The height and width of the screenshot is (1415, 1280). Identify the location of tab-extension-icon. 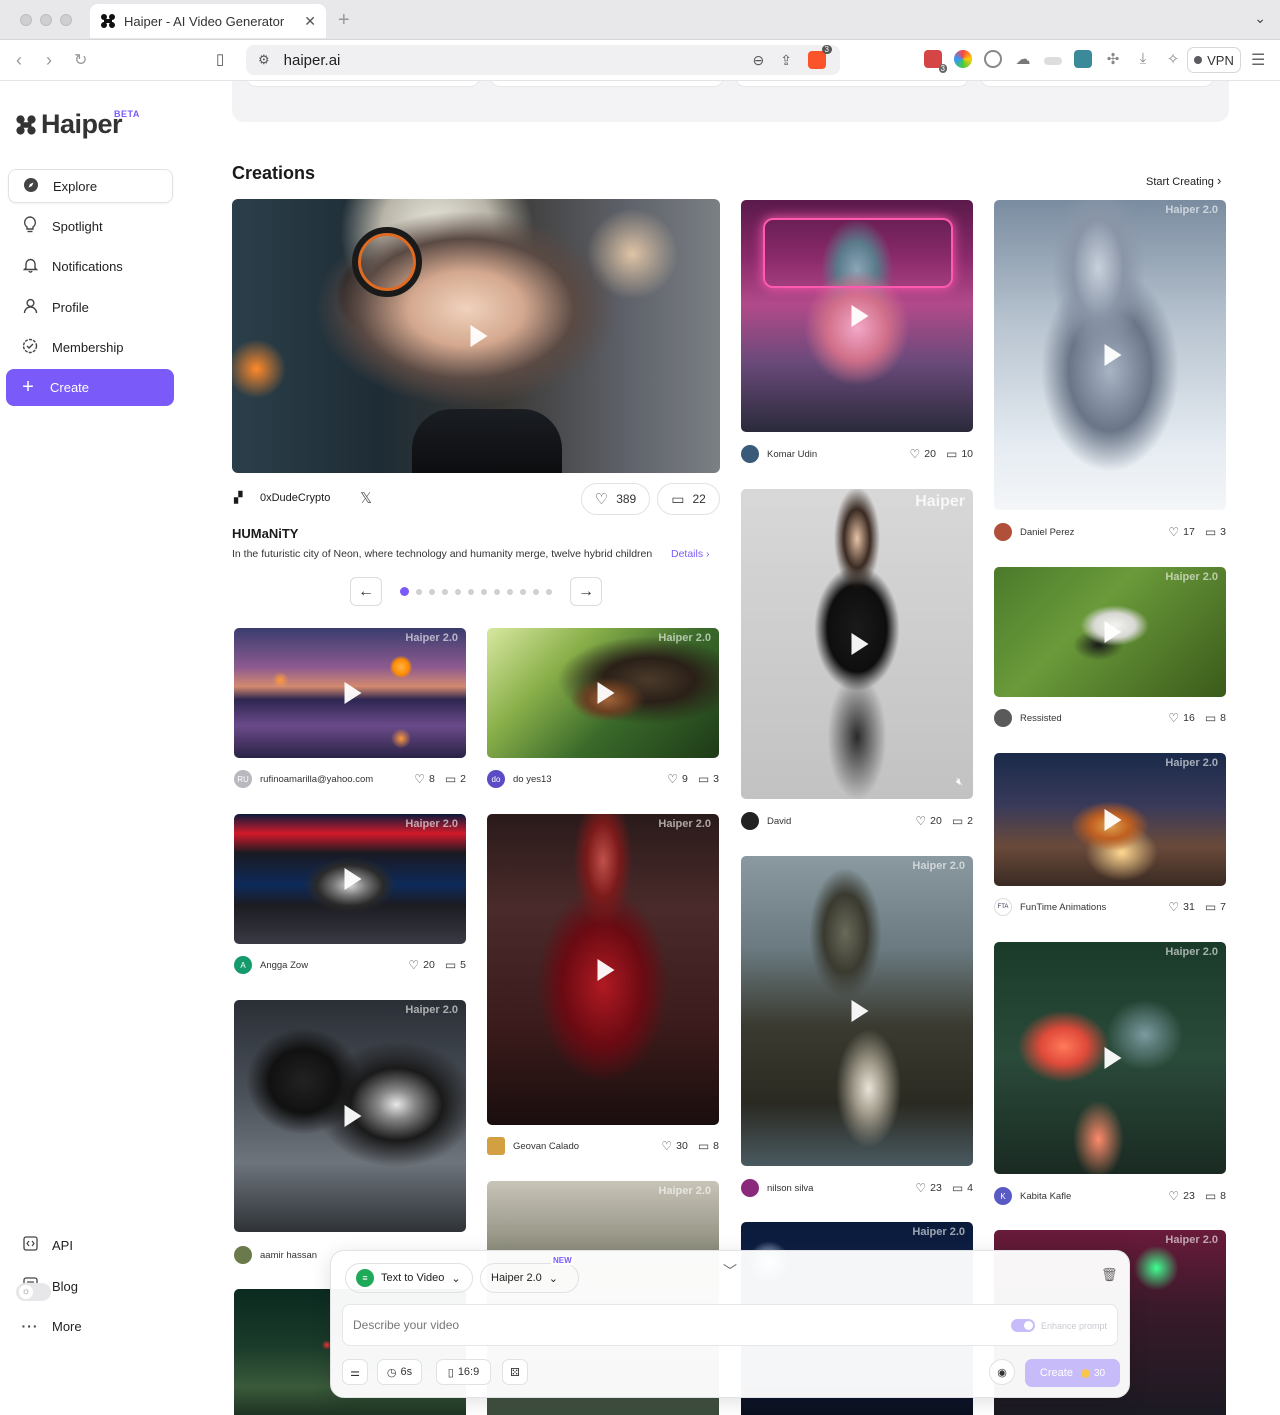
(1053, 61).